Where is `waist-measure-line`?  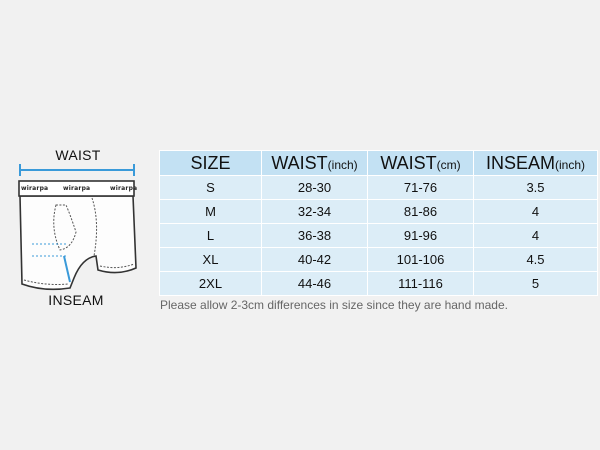
waist-measure-line is located at coordinates (77, 170).